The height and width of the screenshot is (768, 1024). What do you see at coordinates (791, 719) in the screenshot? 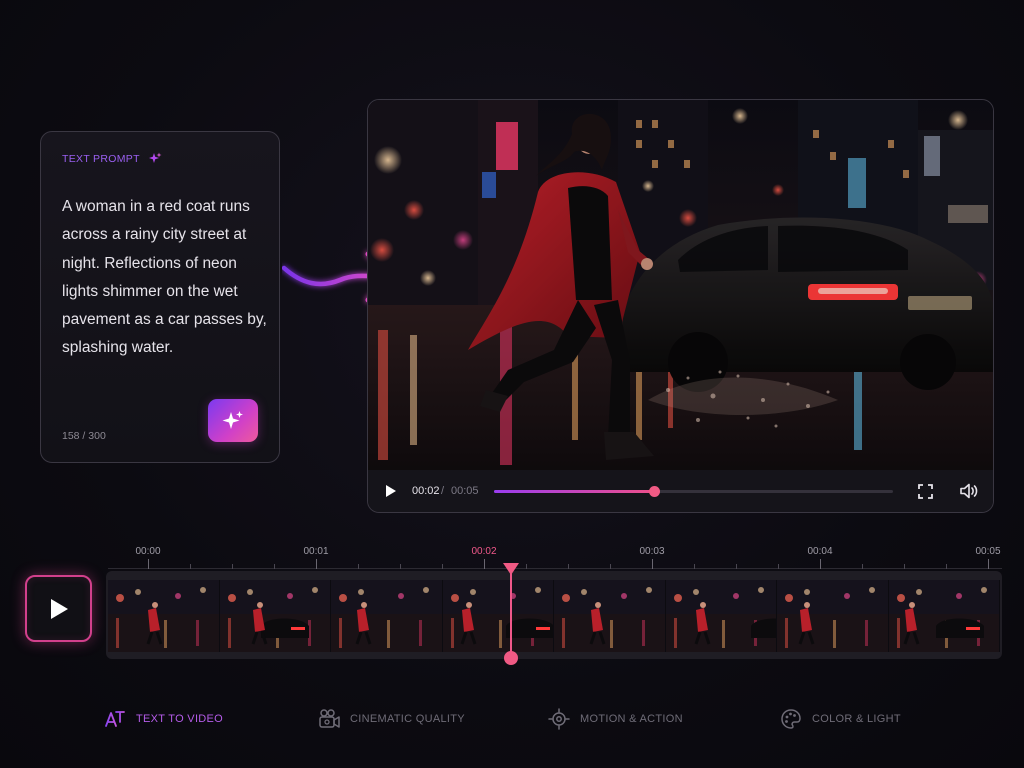
I see `palette-icon` at bounding box center [791, 719].